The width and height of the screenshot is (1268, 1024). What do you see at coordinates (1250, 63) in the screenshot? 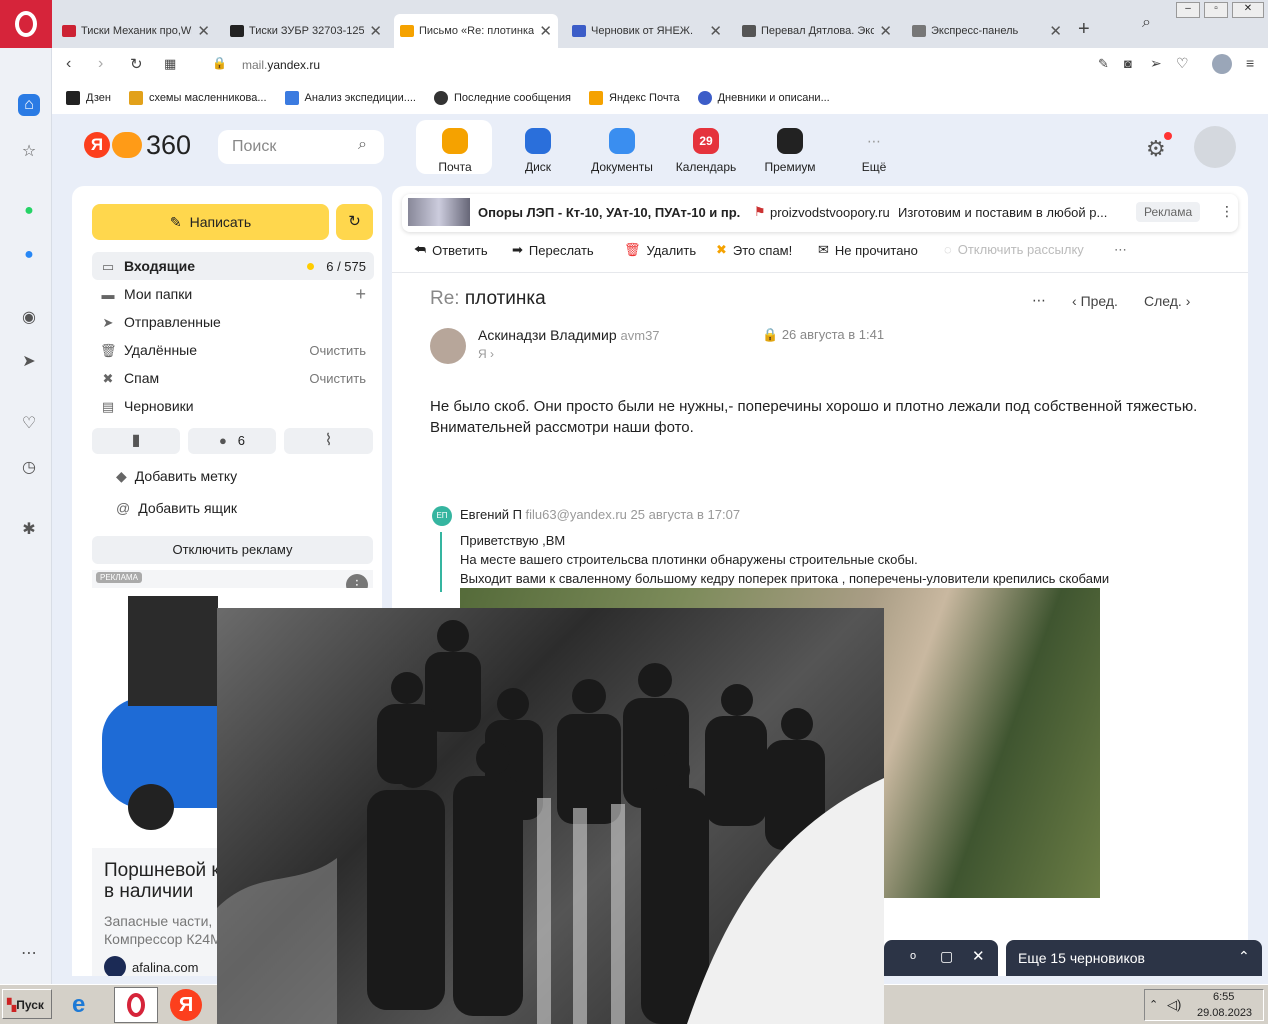
I see `menu-icon: ≡` at bounding box center [1250, 63].